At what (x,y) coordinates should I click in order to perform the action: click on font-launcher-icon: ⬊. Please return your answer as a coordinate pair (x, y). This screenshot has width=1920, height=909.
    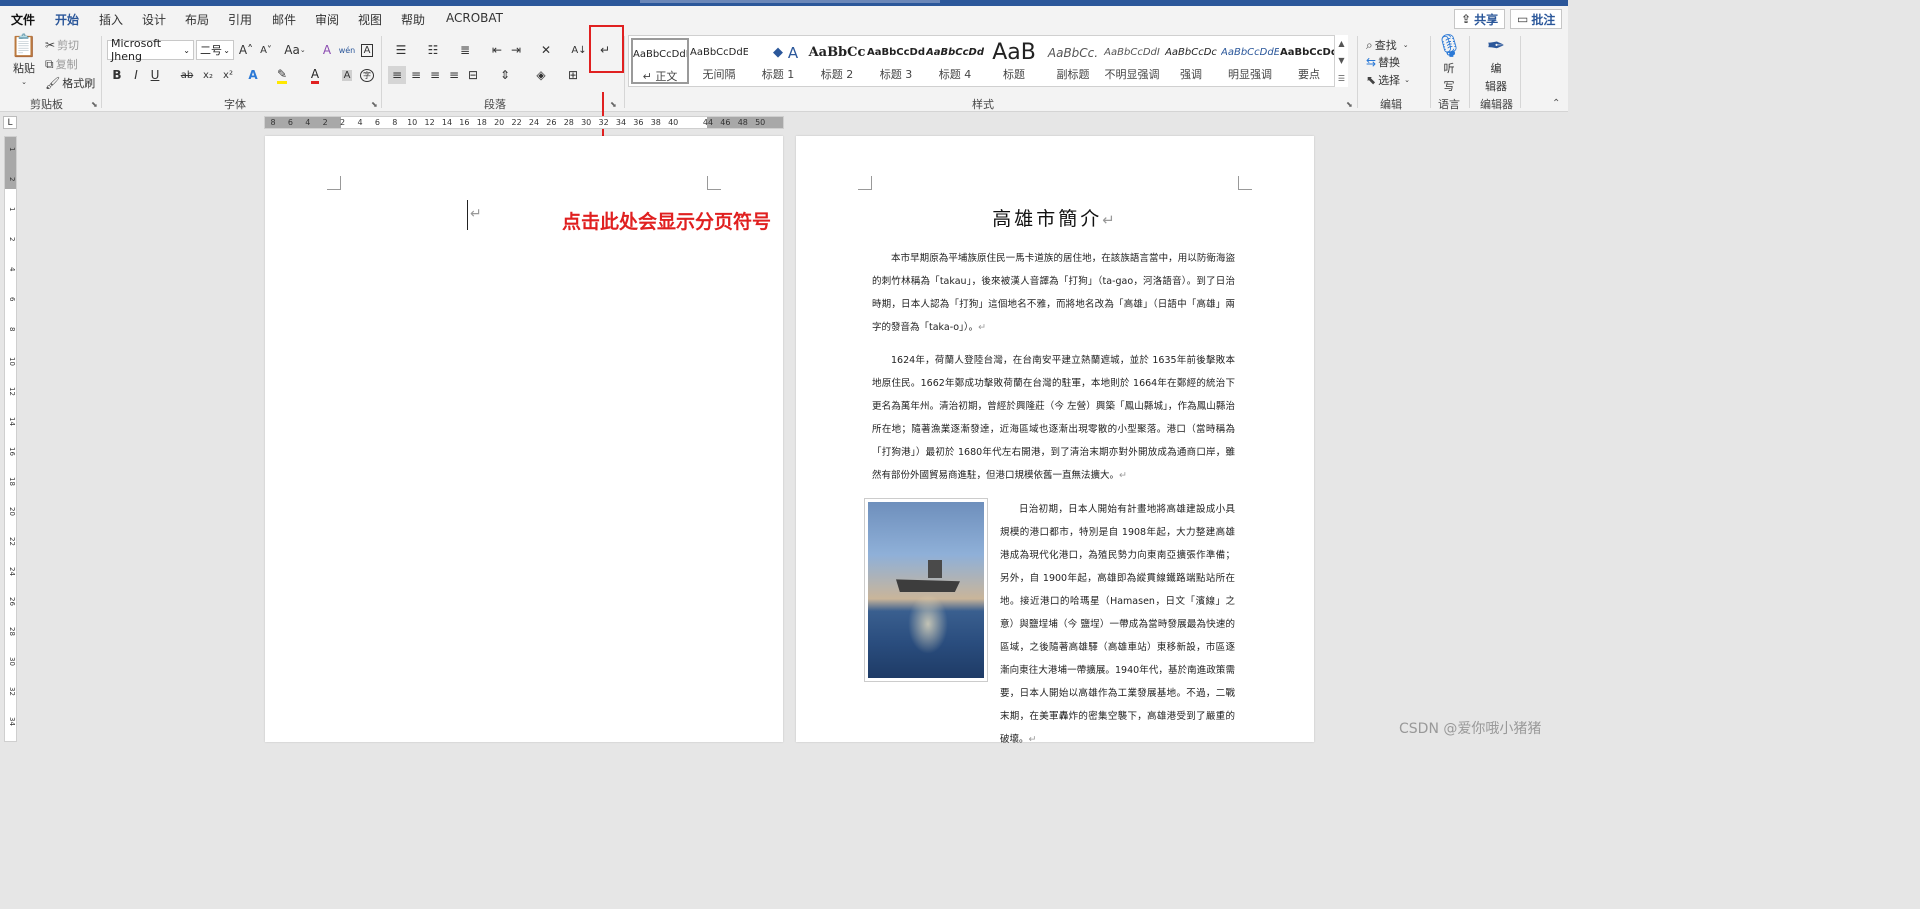
    Looking at the image, I should click on (374, 104).